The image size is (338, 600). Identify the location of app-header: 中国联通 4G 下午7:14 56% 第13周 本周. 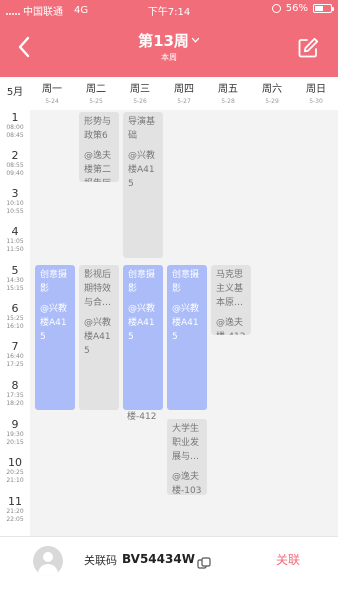
(169, 38).